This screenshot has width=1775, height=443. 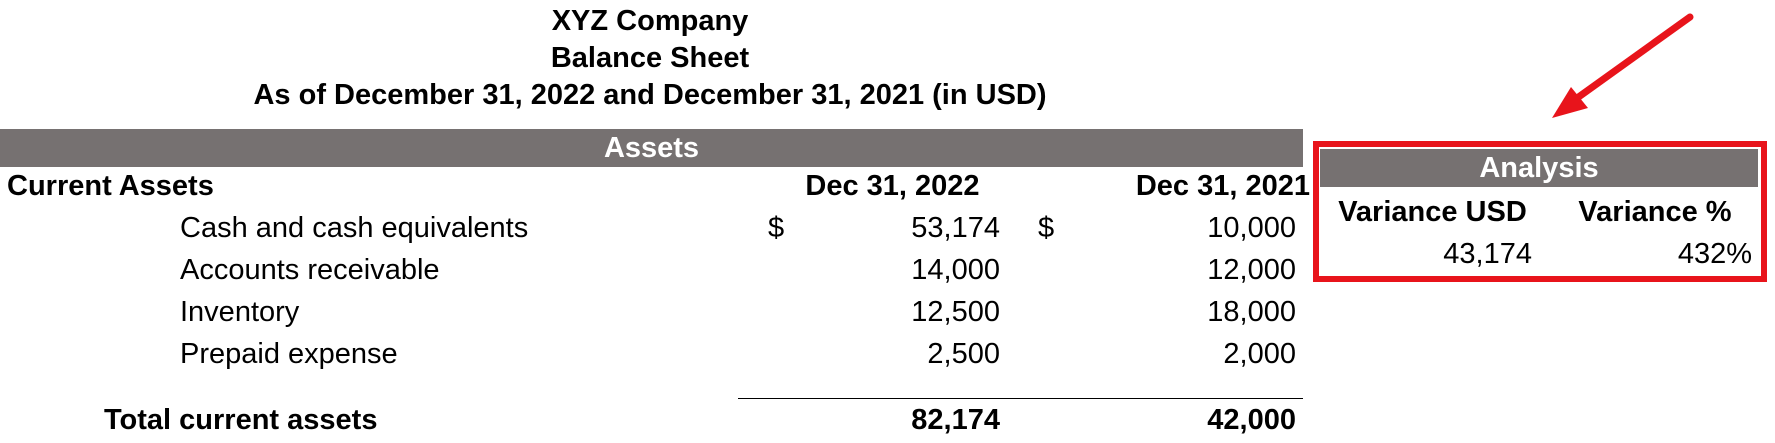 I want to click on analysis-highlight-box, so click(x=1540, y=211).